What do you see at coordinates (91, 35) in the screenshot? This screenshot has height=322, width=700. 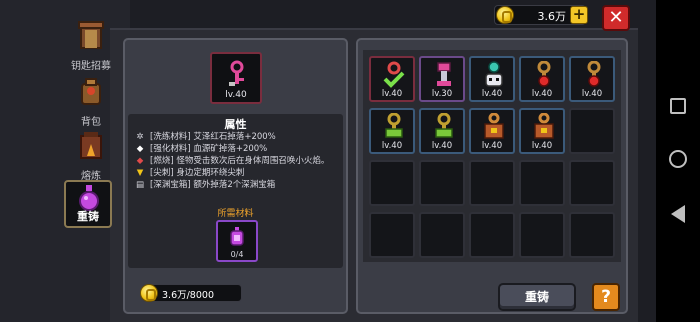 I see `gate-icon` at bounding box center [91, 35].